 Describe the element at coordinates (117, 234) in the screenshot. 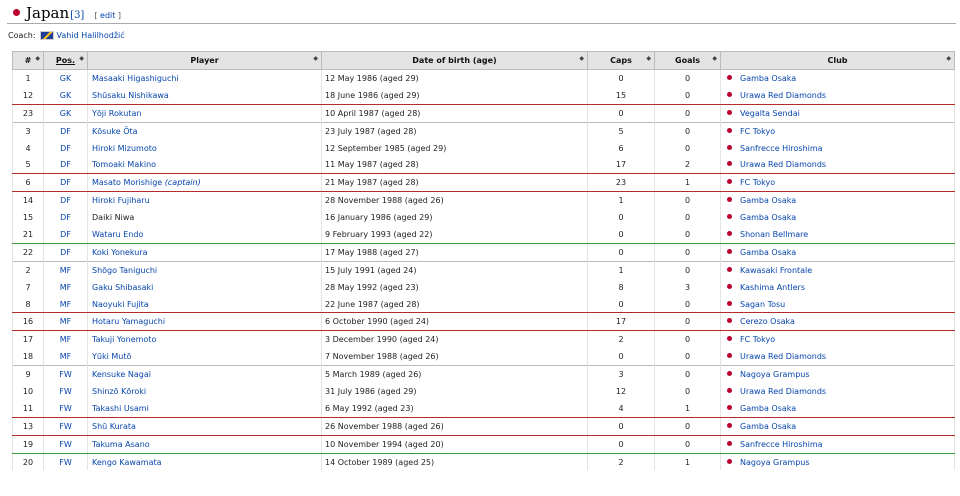

I see `player-link: Wataru Endo` at that location.